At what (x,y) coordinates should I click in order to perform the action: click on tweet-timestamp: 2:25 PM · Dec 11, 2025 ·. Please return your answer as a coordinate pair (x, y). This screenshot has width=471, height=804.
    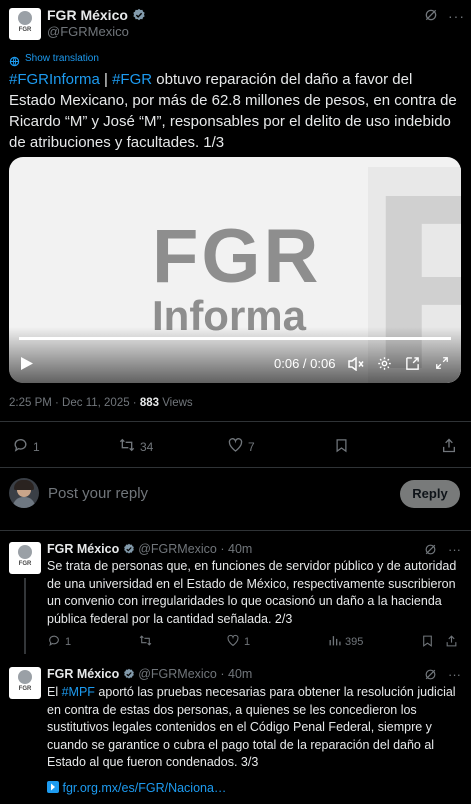
    Looking at the image, I should click on (74, 403).